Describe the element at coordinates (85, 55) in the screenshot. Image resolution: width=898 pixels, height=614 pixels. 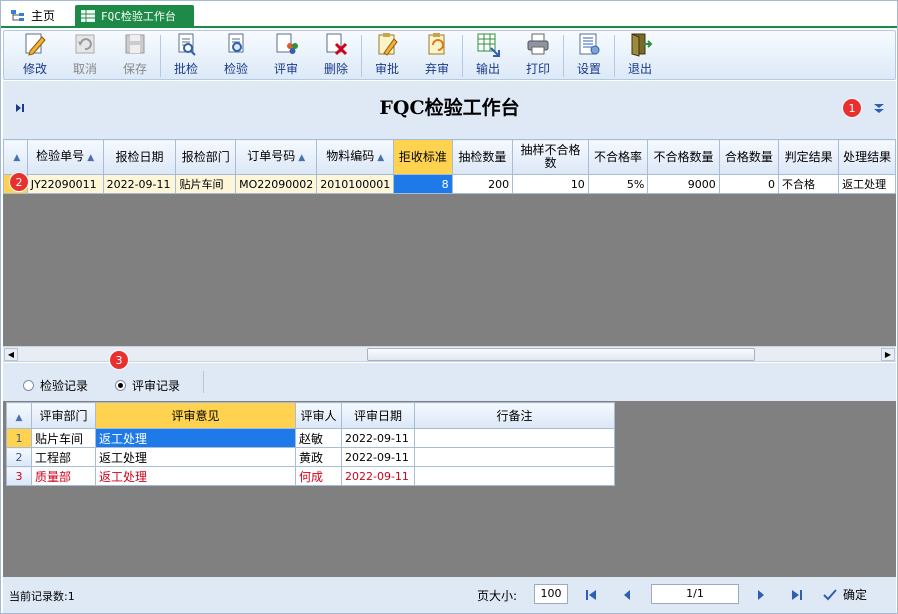
I see `cancel-button: 取消` at that location.